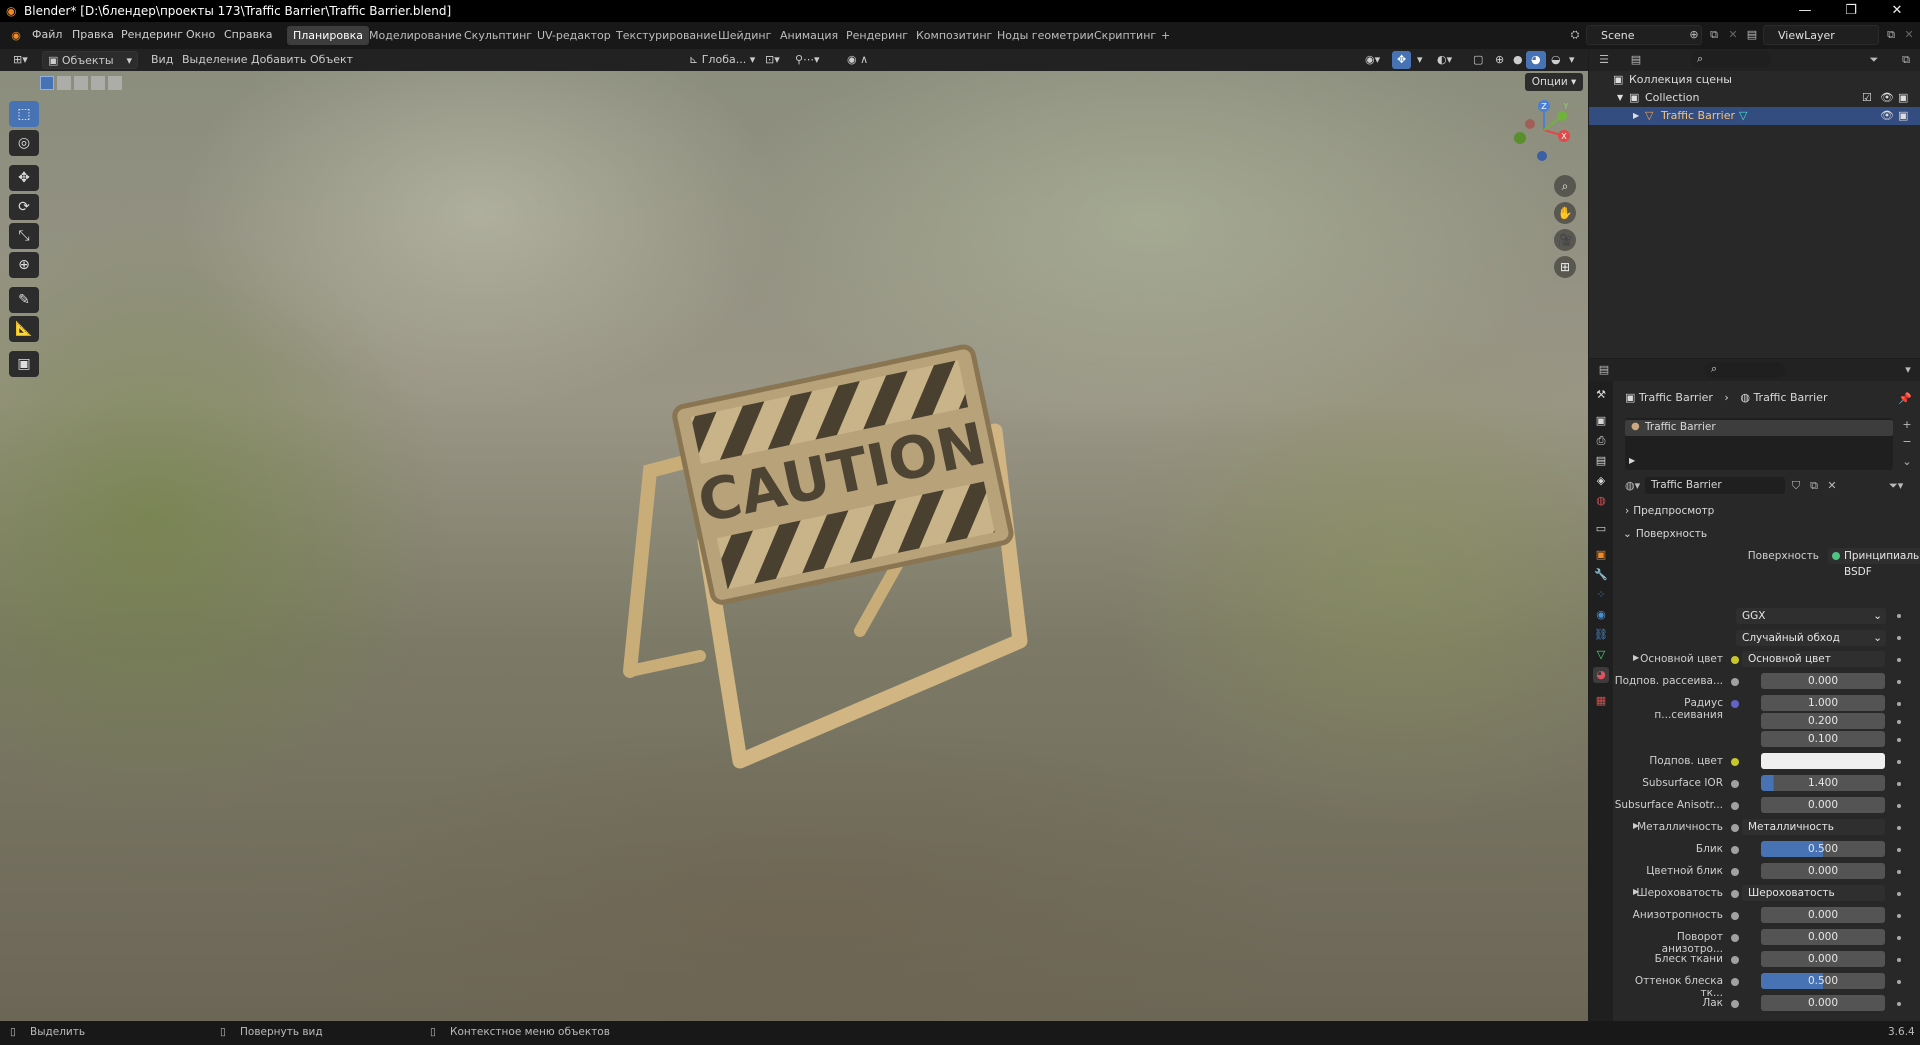 The width and height of the screenshot is (1920, 1045). What do you see at coordinates (1887, 98) in the screenshot?
I see `eye-icon: 👁` at bounding box center [1887, 98].